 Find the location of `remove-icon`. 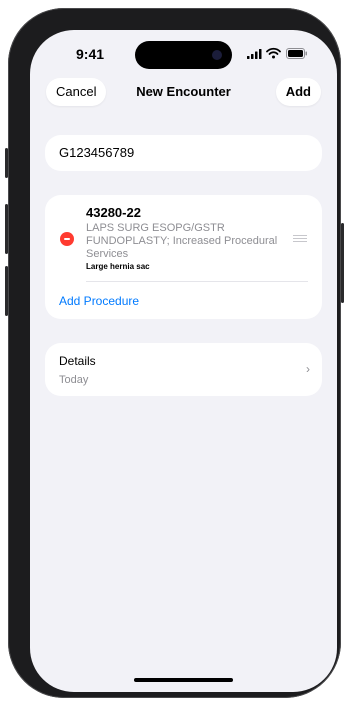

remove-icon is located at coordinates (67, 239).